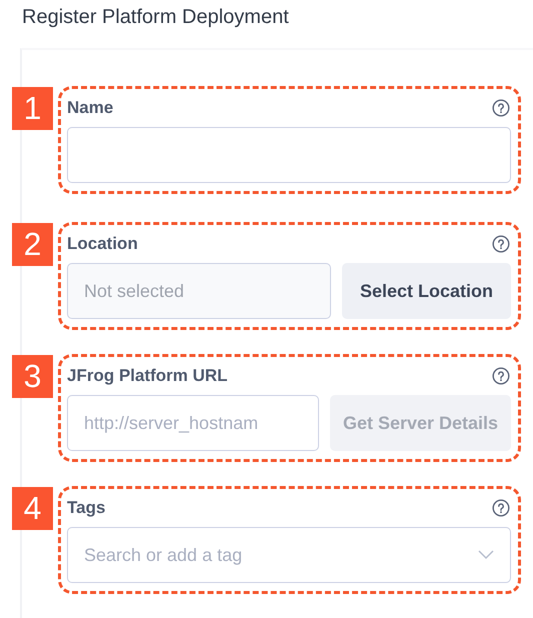  What do you see at coordinates (199, 291) in the screenshot?
I see `input-field: Not selected` at bounding box center [199, 291].